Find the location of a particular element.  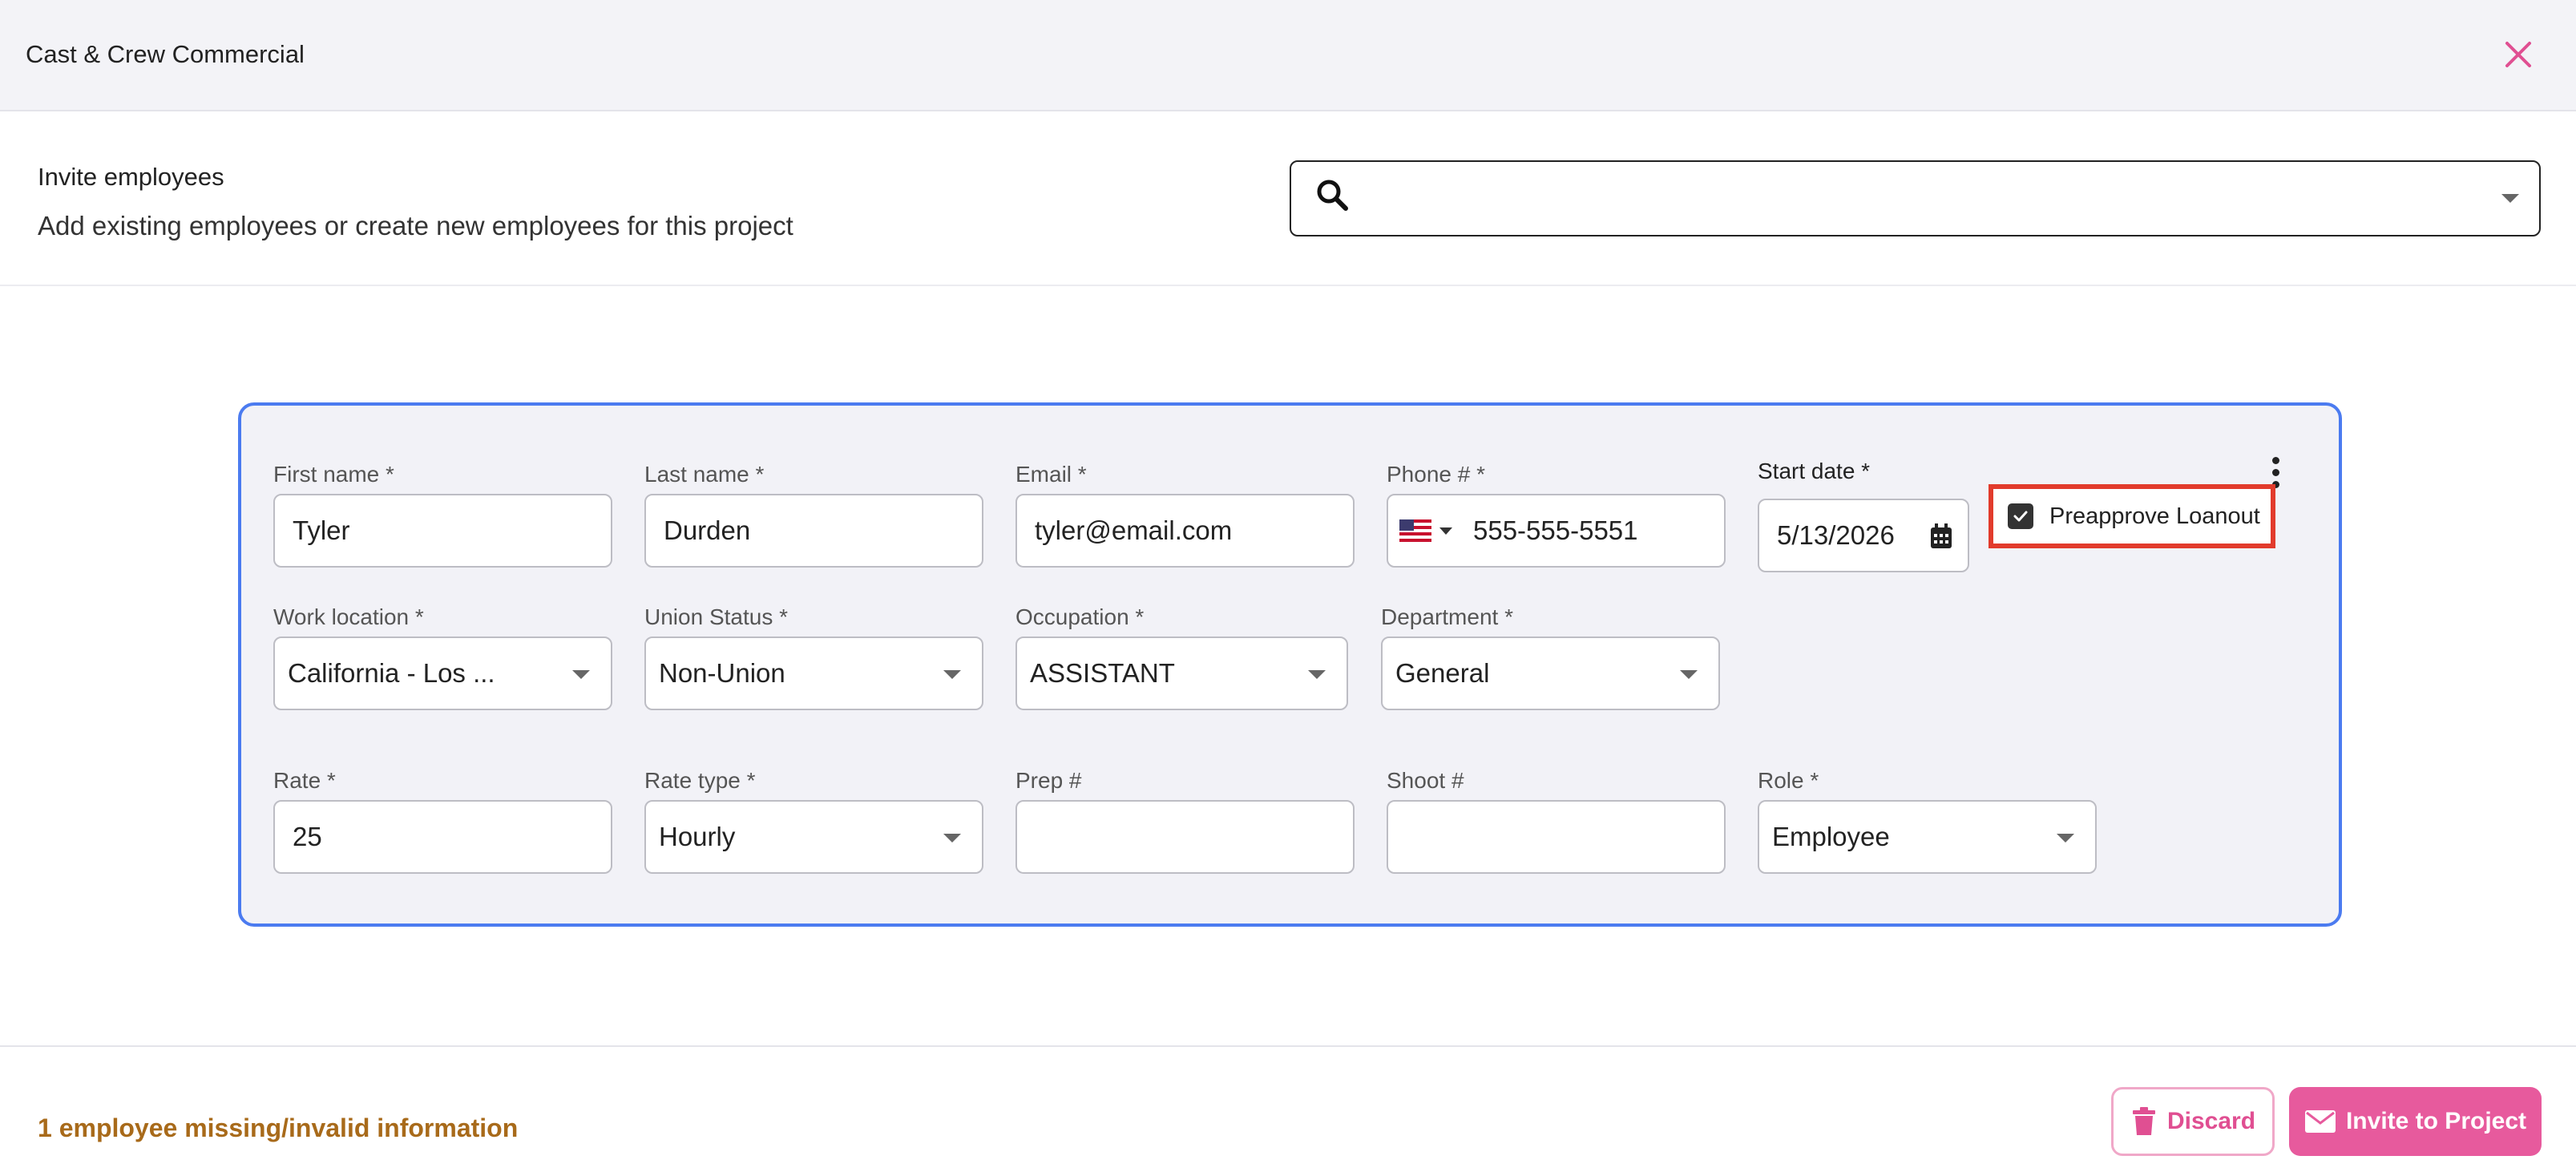

email-label: Email * is located at coordinates (1051, 474).